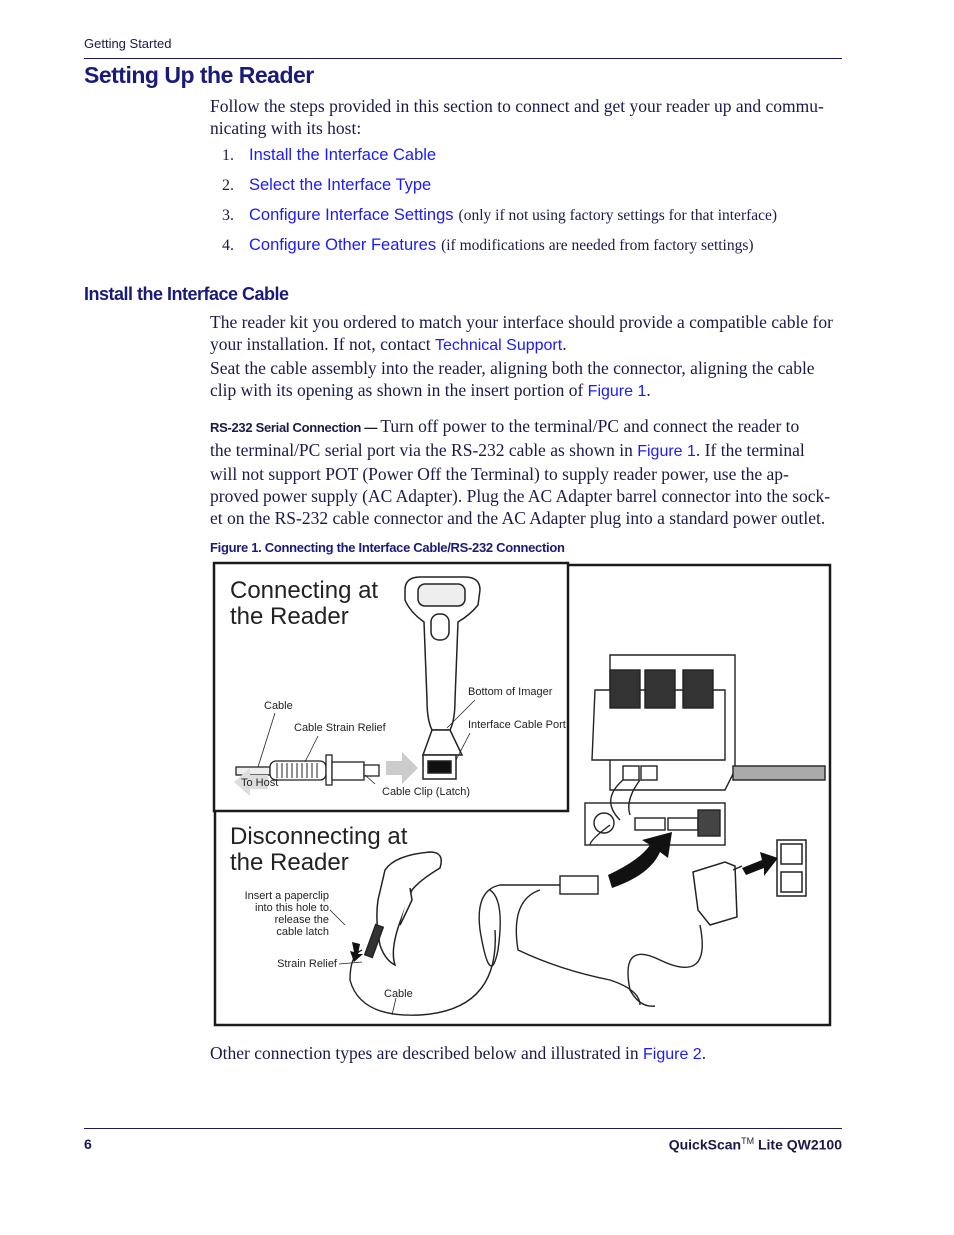 This screenshot has height=1235, width=954. Describe the element at coordinates (798, 1144) in the screenshot. I see `text: Lite QW2100` at that location.